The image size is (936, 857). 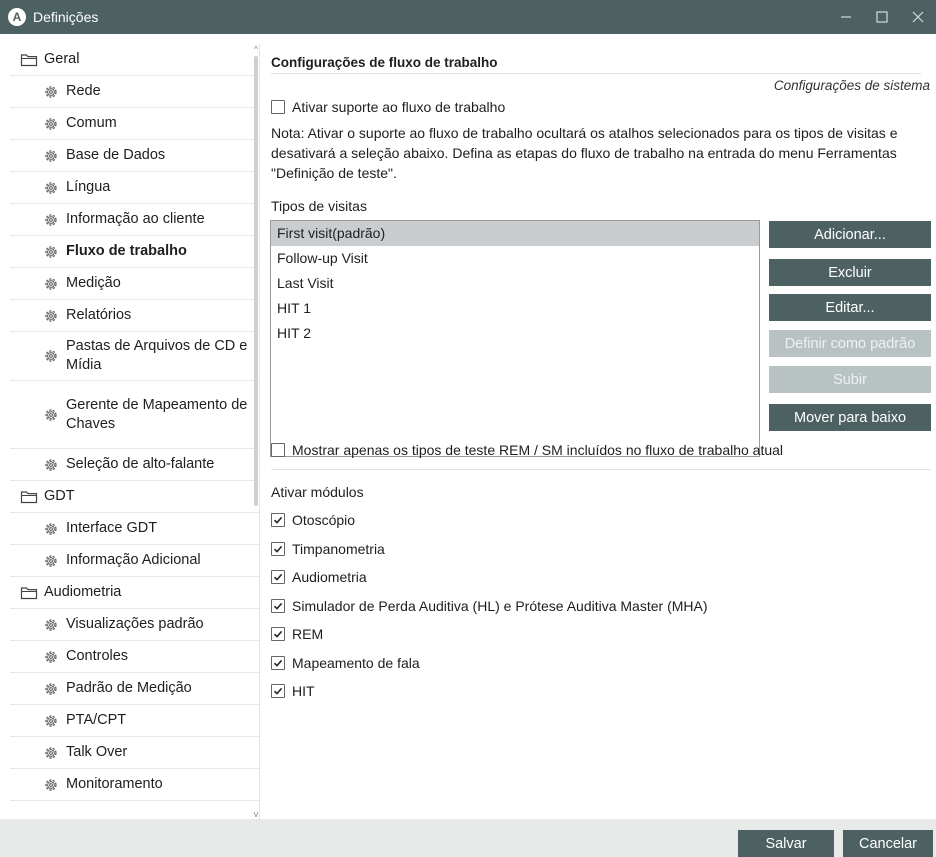 I want to click on scroll-down-arrow-icon: v, so click(x=256, y=814).